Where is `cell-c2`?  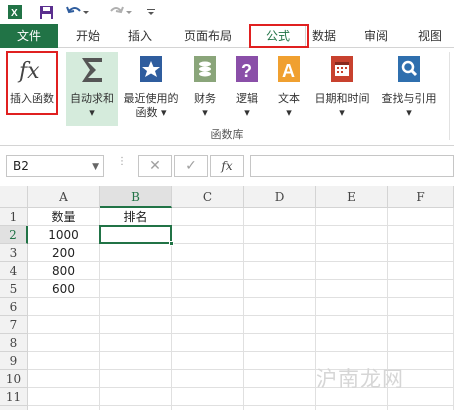 cell-c2 is located at coordinates (208, 235).